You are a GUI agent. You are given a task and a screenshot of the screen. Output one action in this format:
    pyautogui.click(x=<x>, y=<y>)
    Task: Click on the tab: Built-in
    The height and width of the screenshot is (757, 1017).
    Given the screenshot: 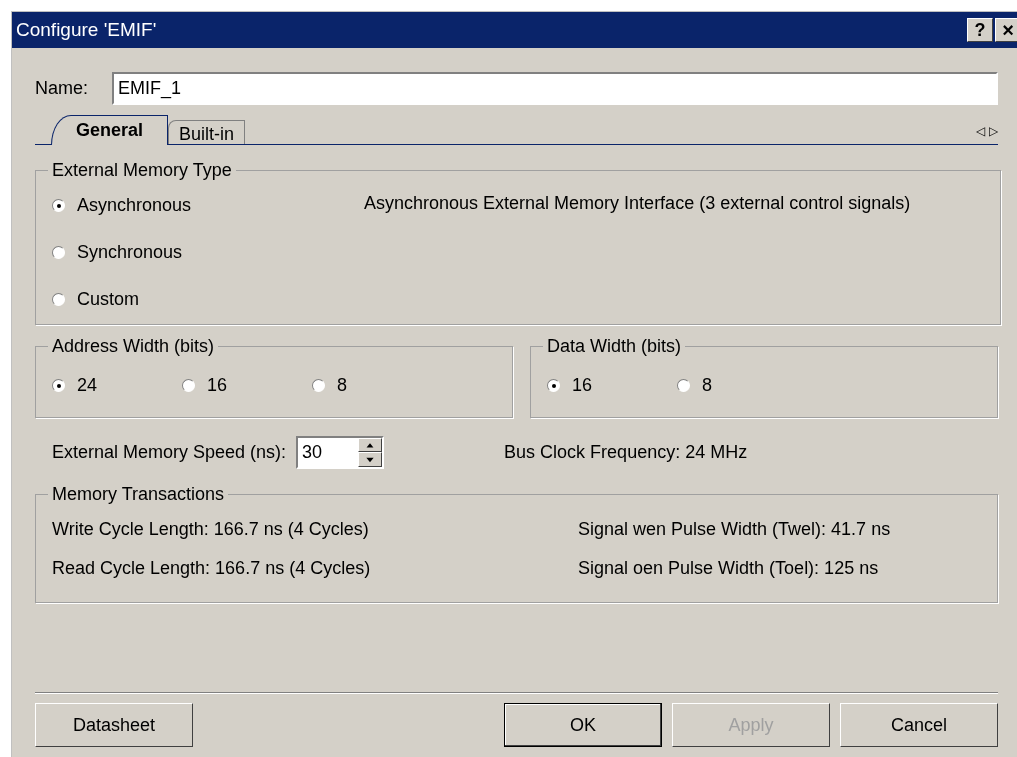 What is the action you would take?
    pyautogui.click(x=207, y=132)
    